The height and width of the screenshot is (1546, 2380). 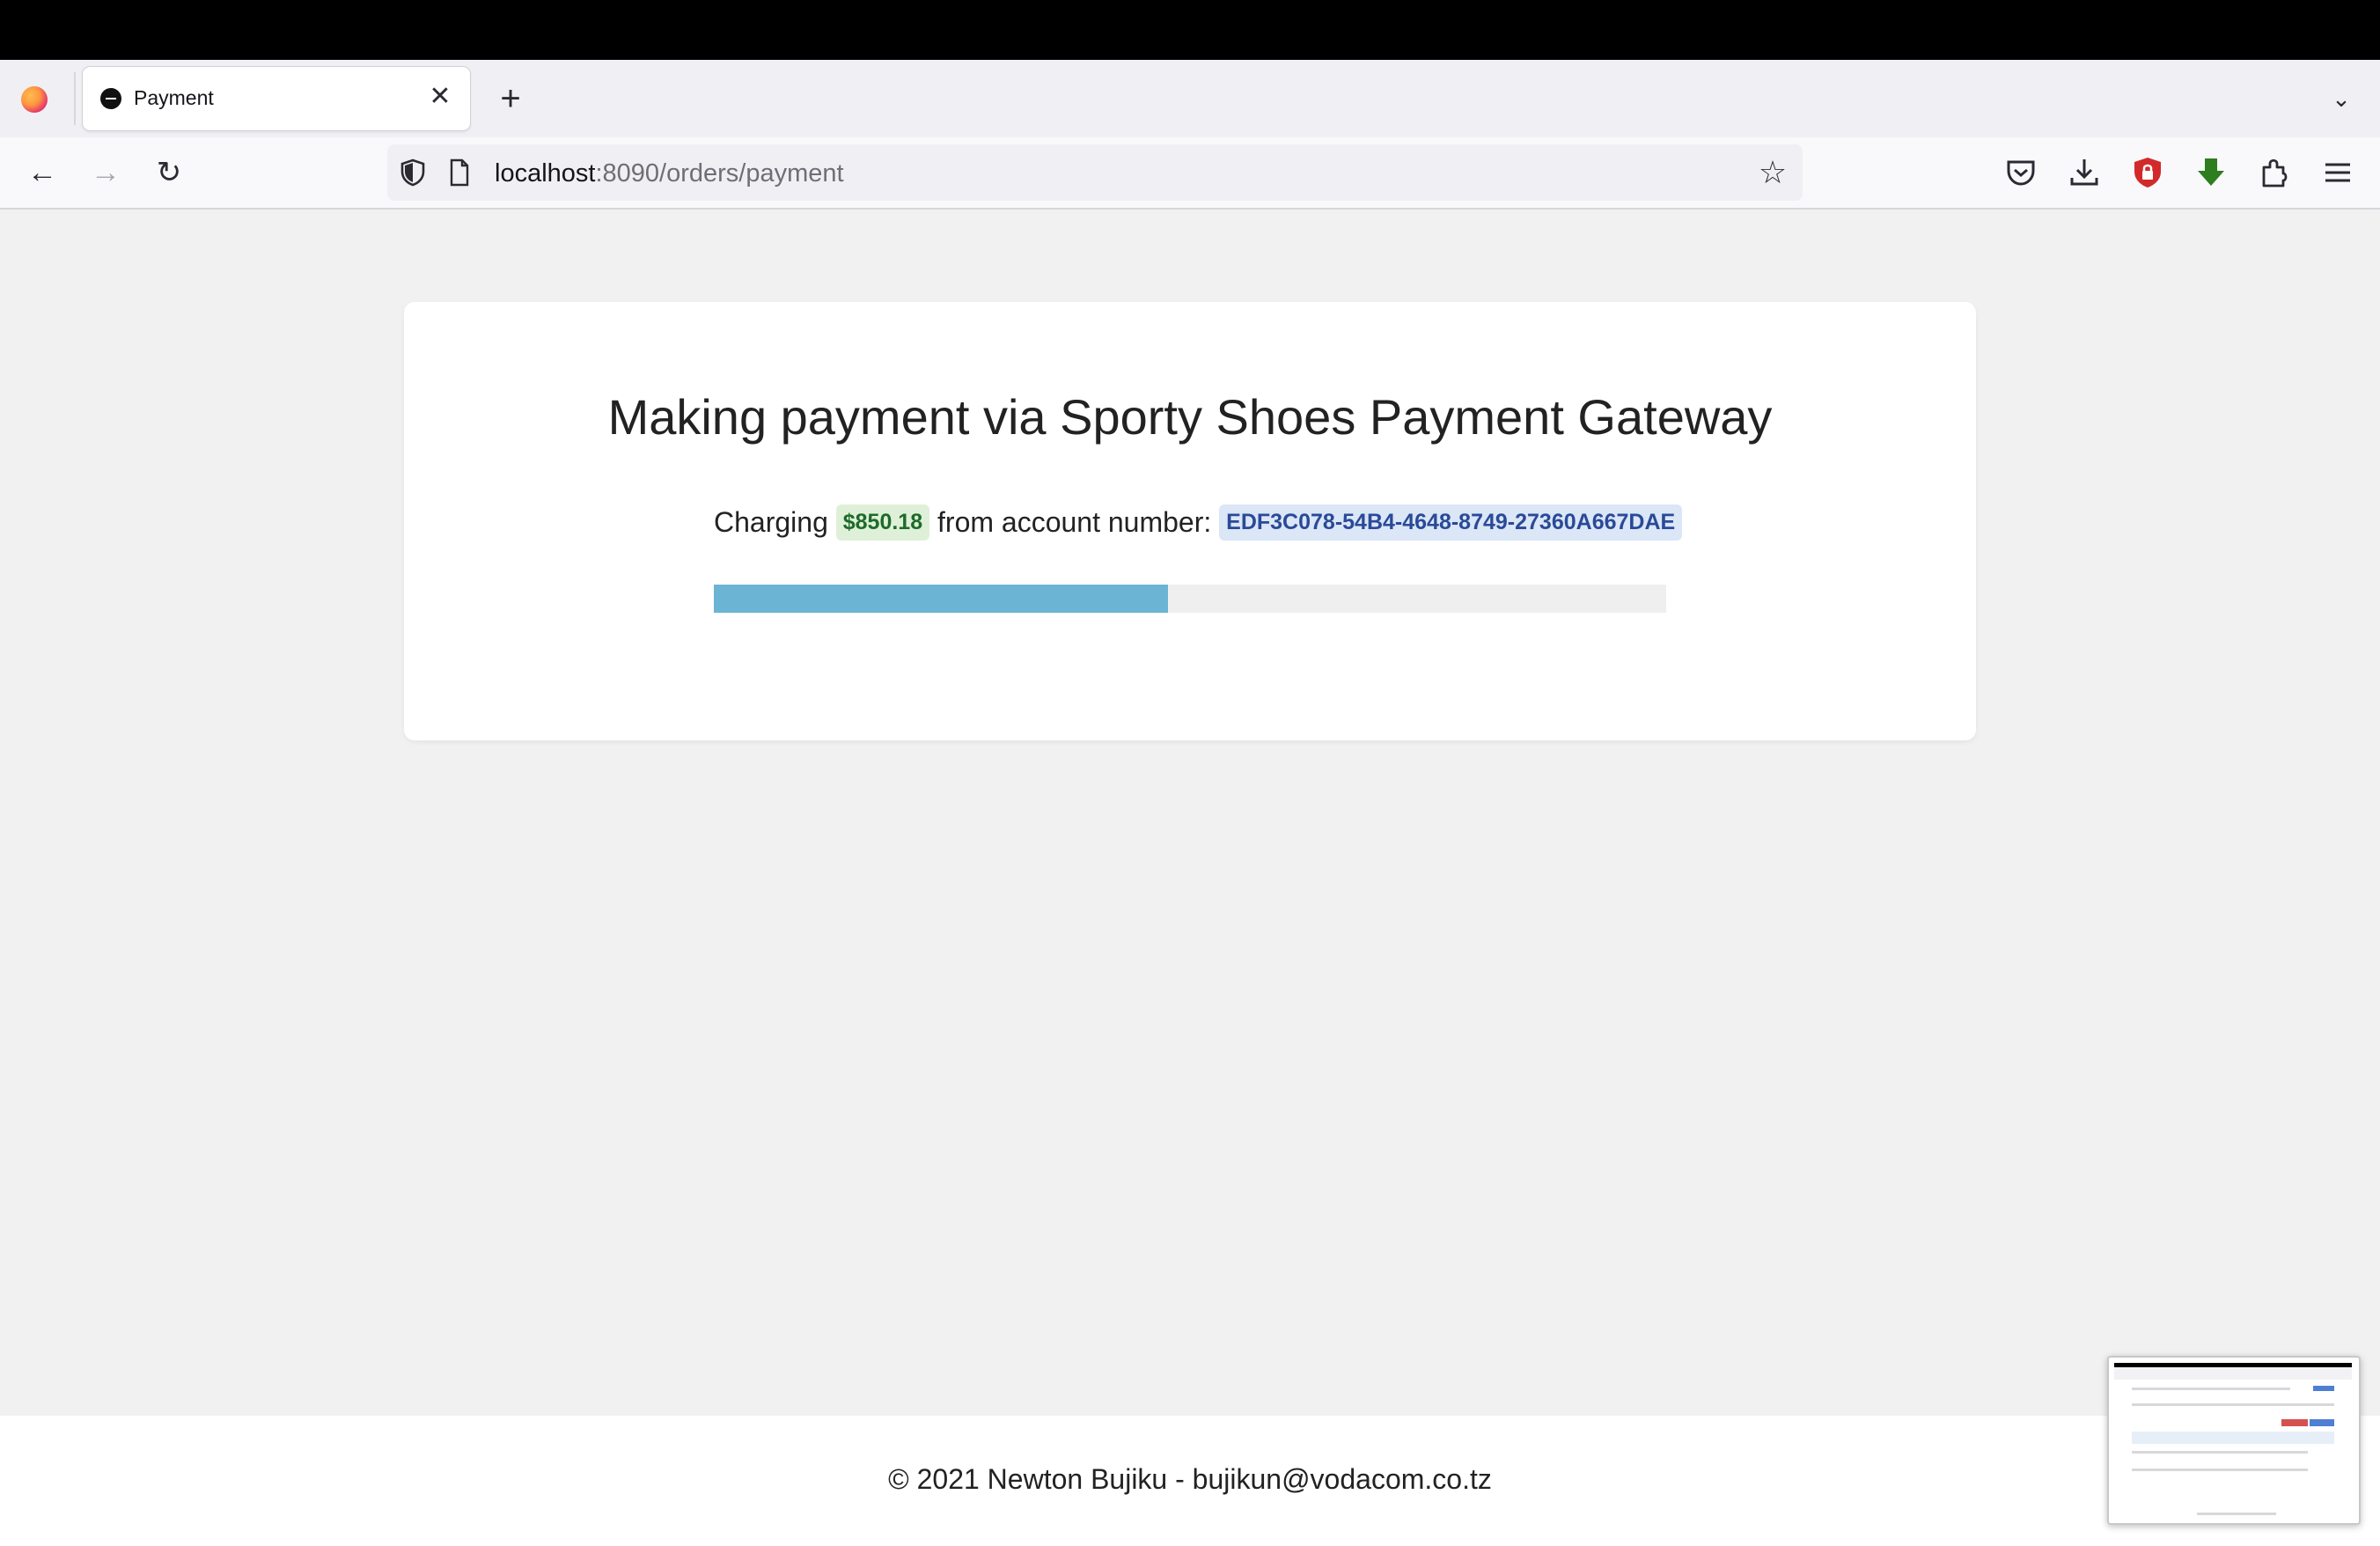 What do you see at coordinates (169, 172) in the screenshot?
I see `reload-button: ↻` at bounding box center [169, 172].